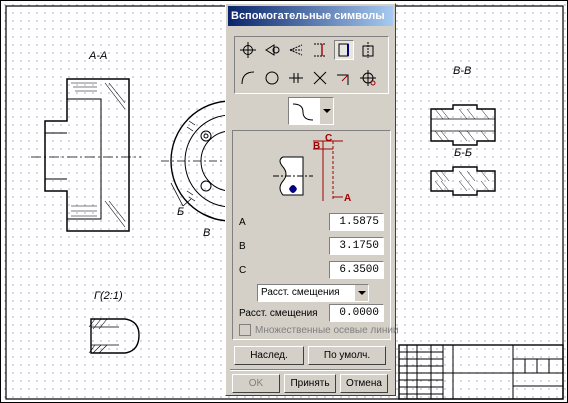 The width and height of the screenshot is (568, 403). Describe the element at coordinates (356, 270) in the screenshot. I see `param-c-field: 6.3500` at that location.